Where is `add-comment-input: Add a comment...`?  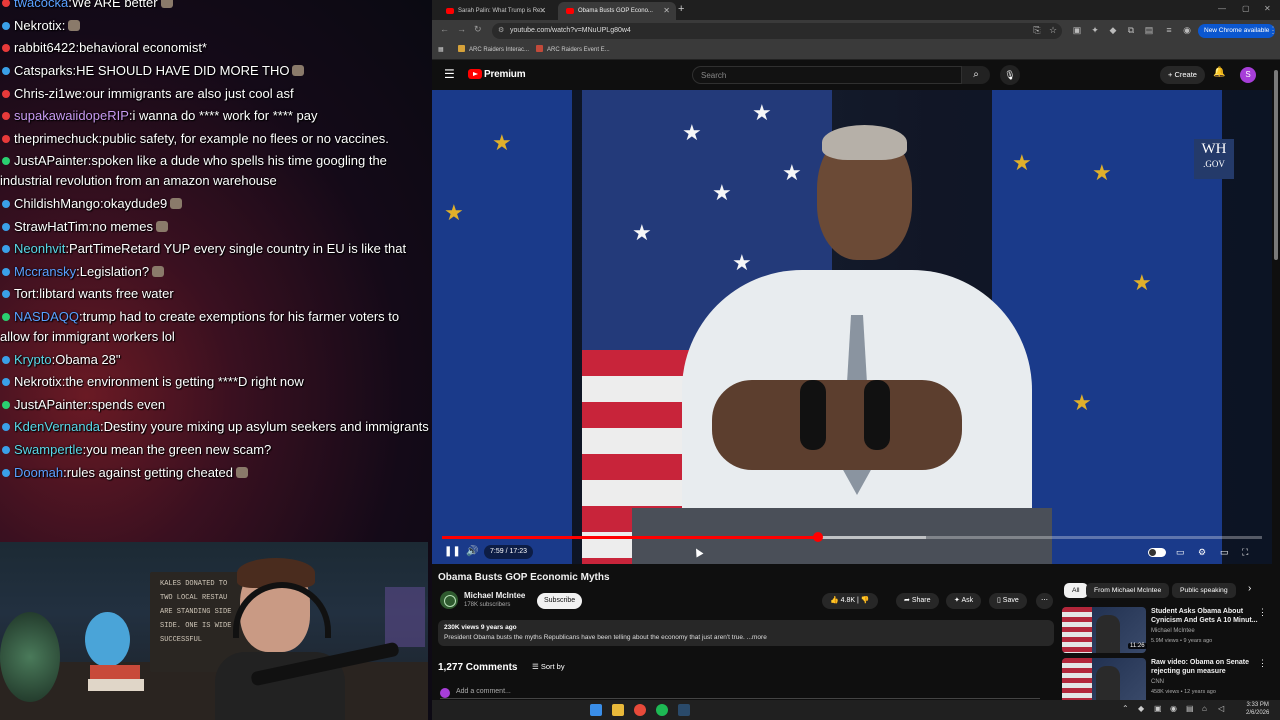
add-comment-input: Add a comment... is located at coordinates (740, 693).